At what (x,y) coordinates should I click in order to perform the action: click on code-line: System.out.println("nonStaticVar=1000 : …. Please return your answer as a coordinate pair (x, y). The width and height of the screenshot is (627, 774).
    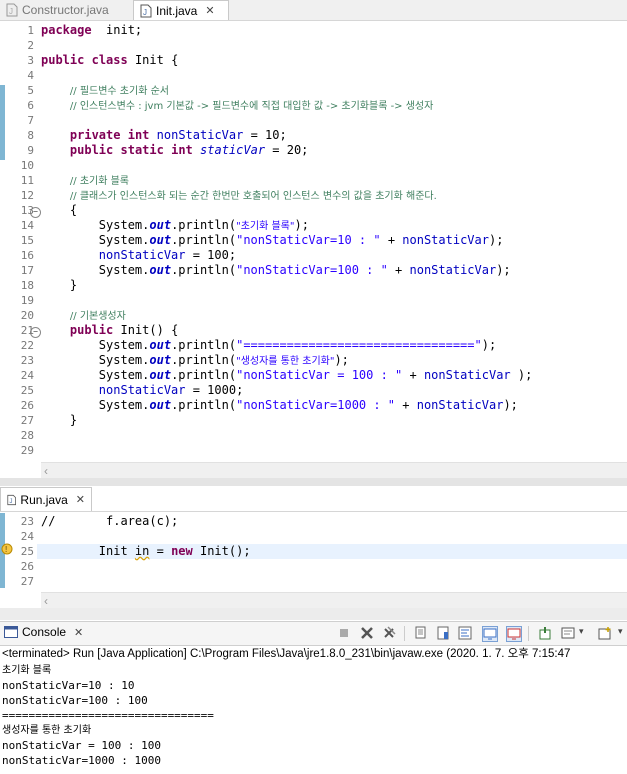
    Looking at the image, I should click on (279, 405).